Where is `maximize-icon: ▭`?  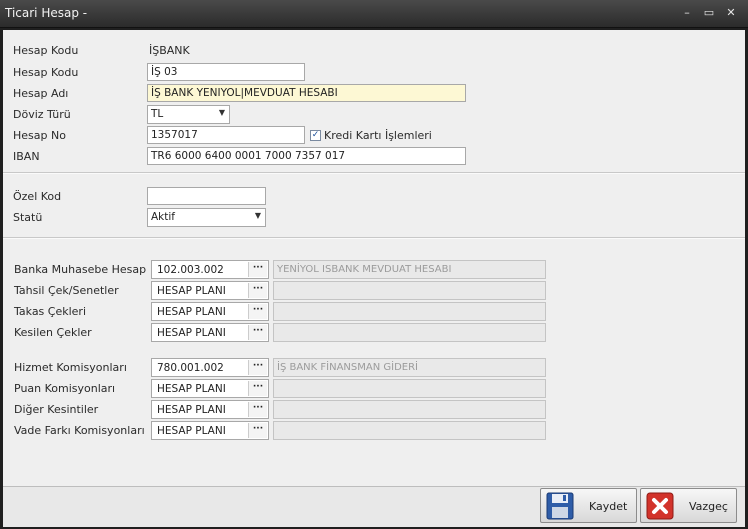
maximize-icon: ▭ is located at coordinates (709, 13).